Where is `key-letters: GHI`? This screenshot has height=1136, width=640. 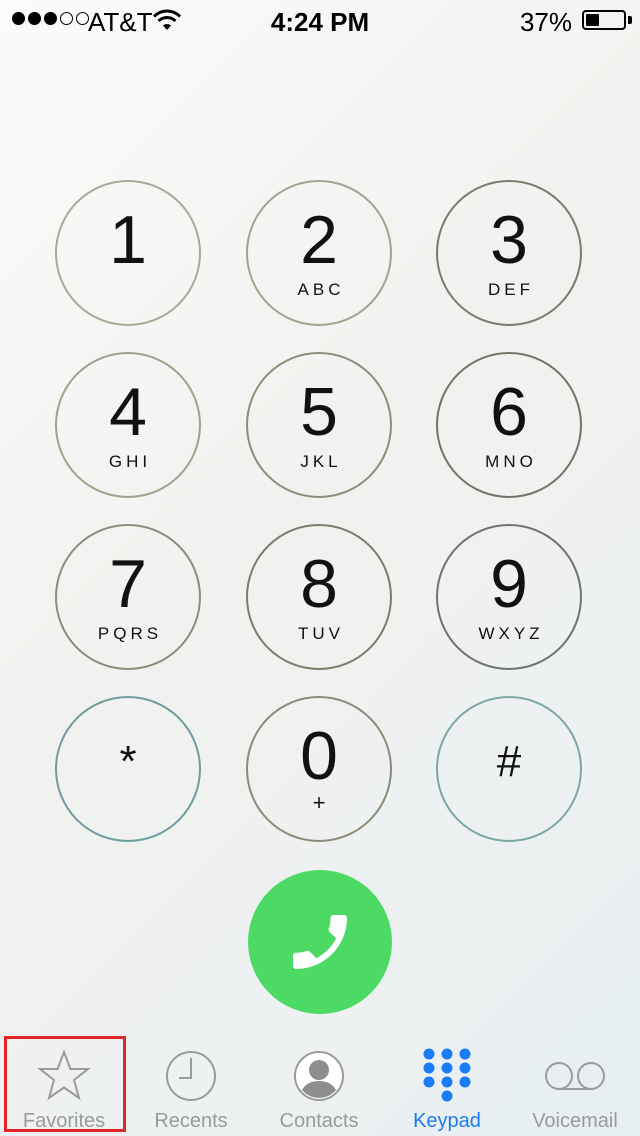 key-letters: GHI is located at coordinates (130, 461).